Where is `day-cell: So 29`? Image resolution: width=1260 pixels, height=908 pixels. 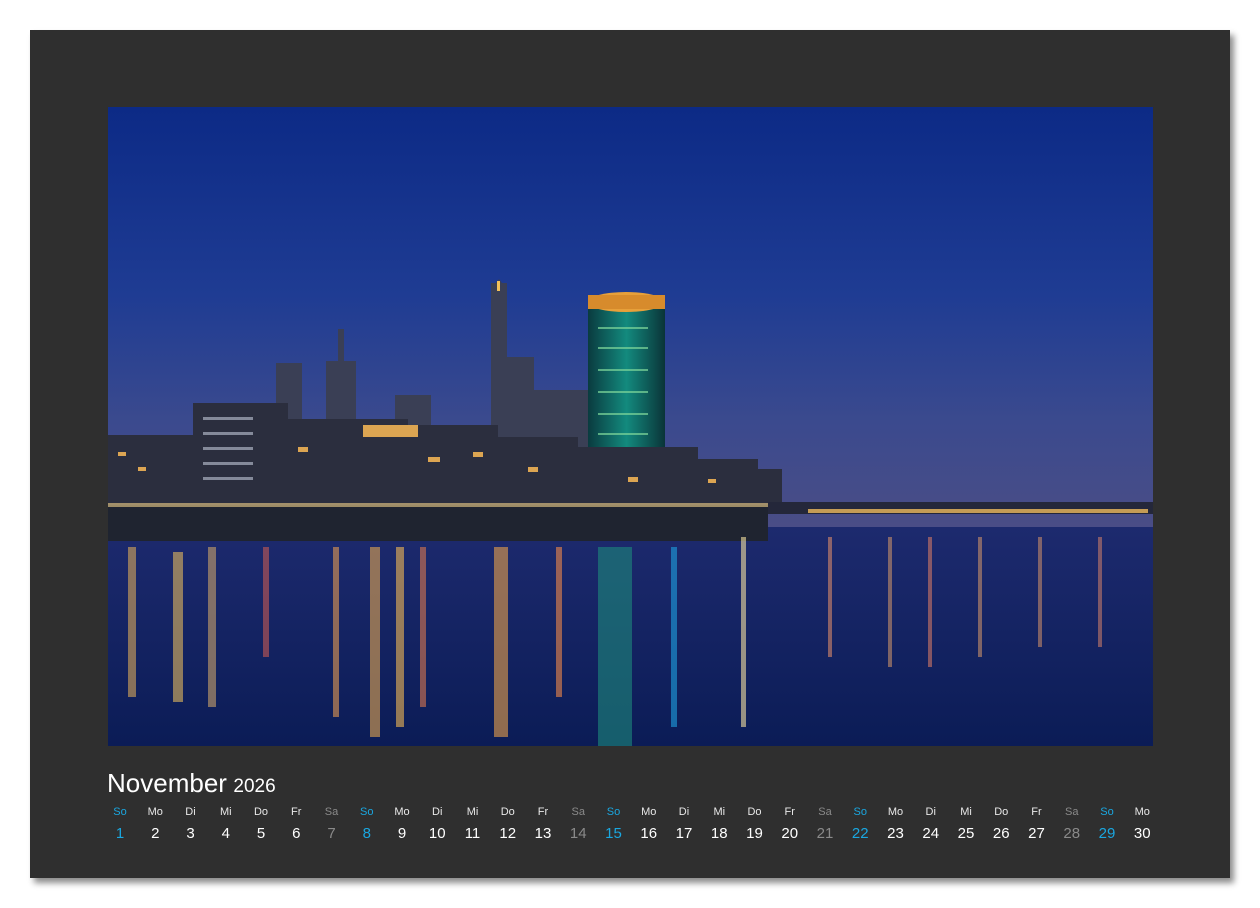 day-cell: So 29 is located at coordinates (1107, 824).